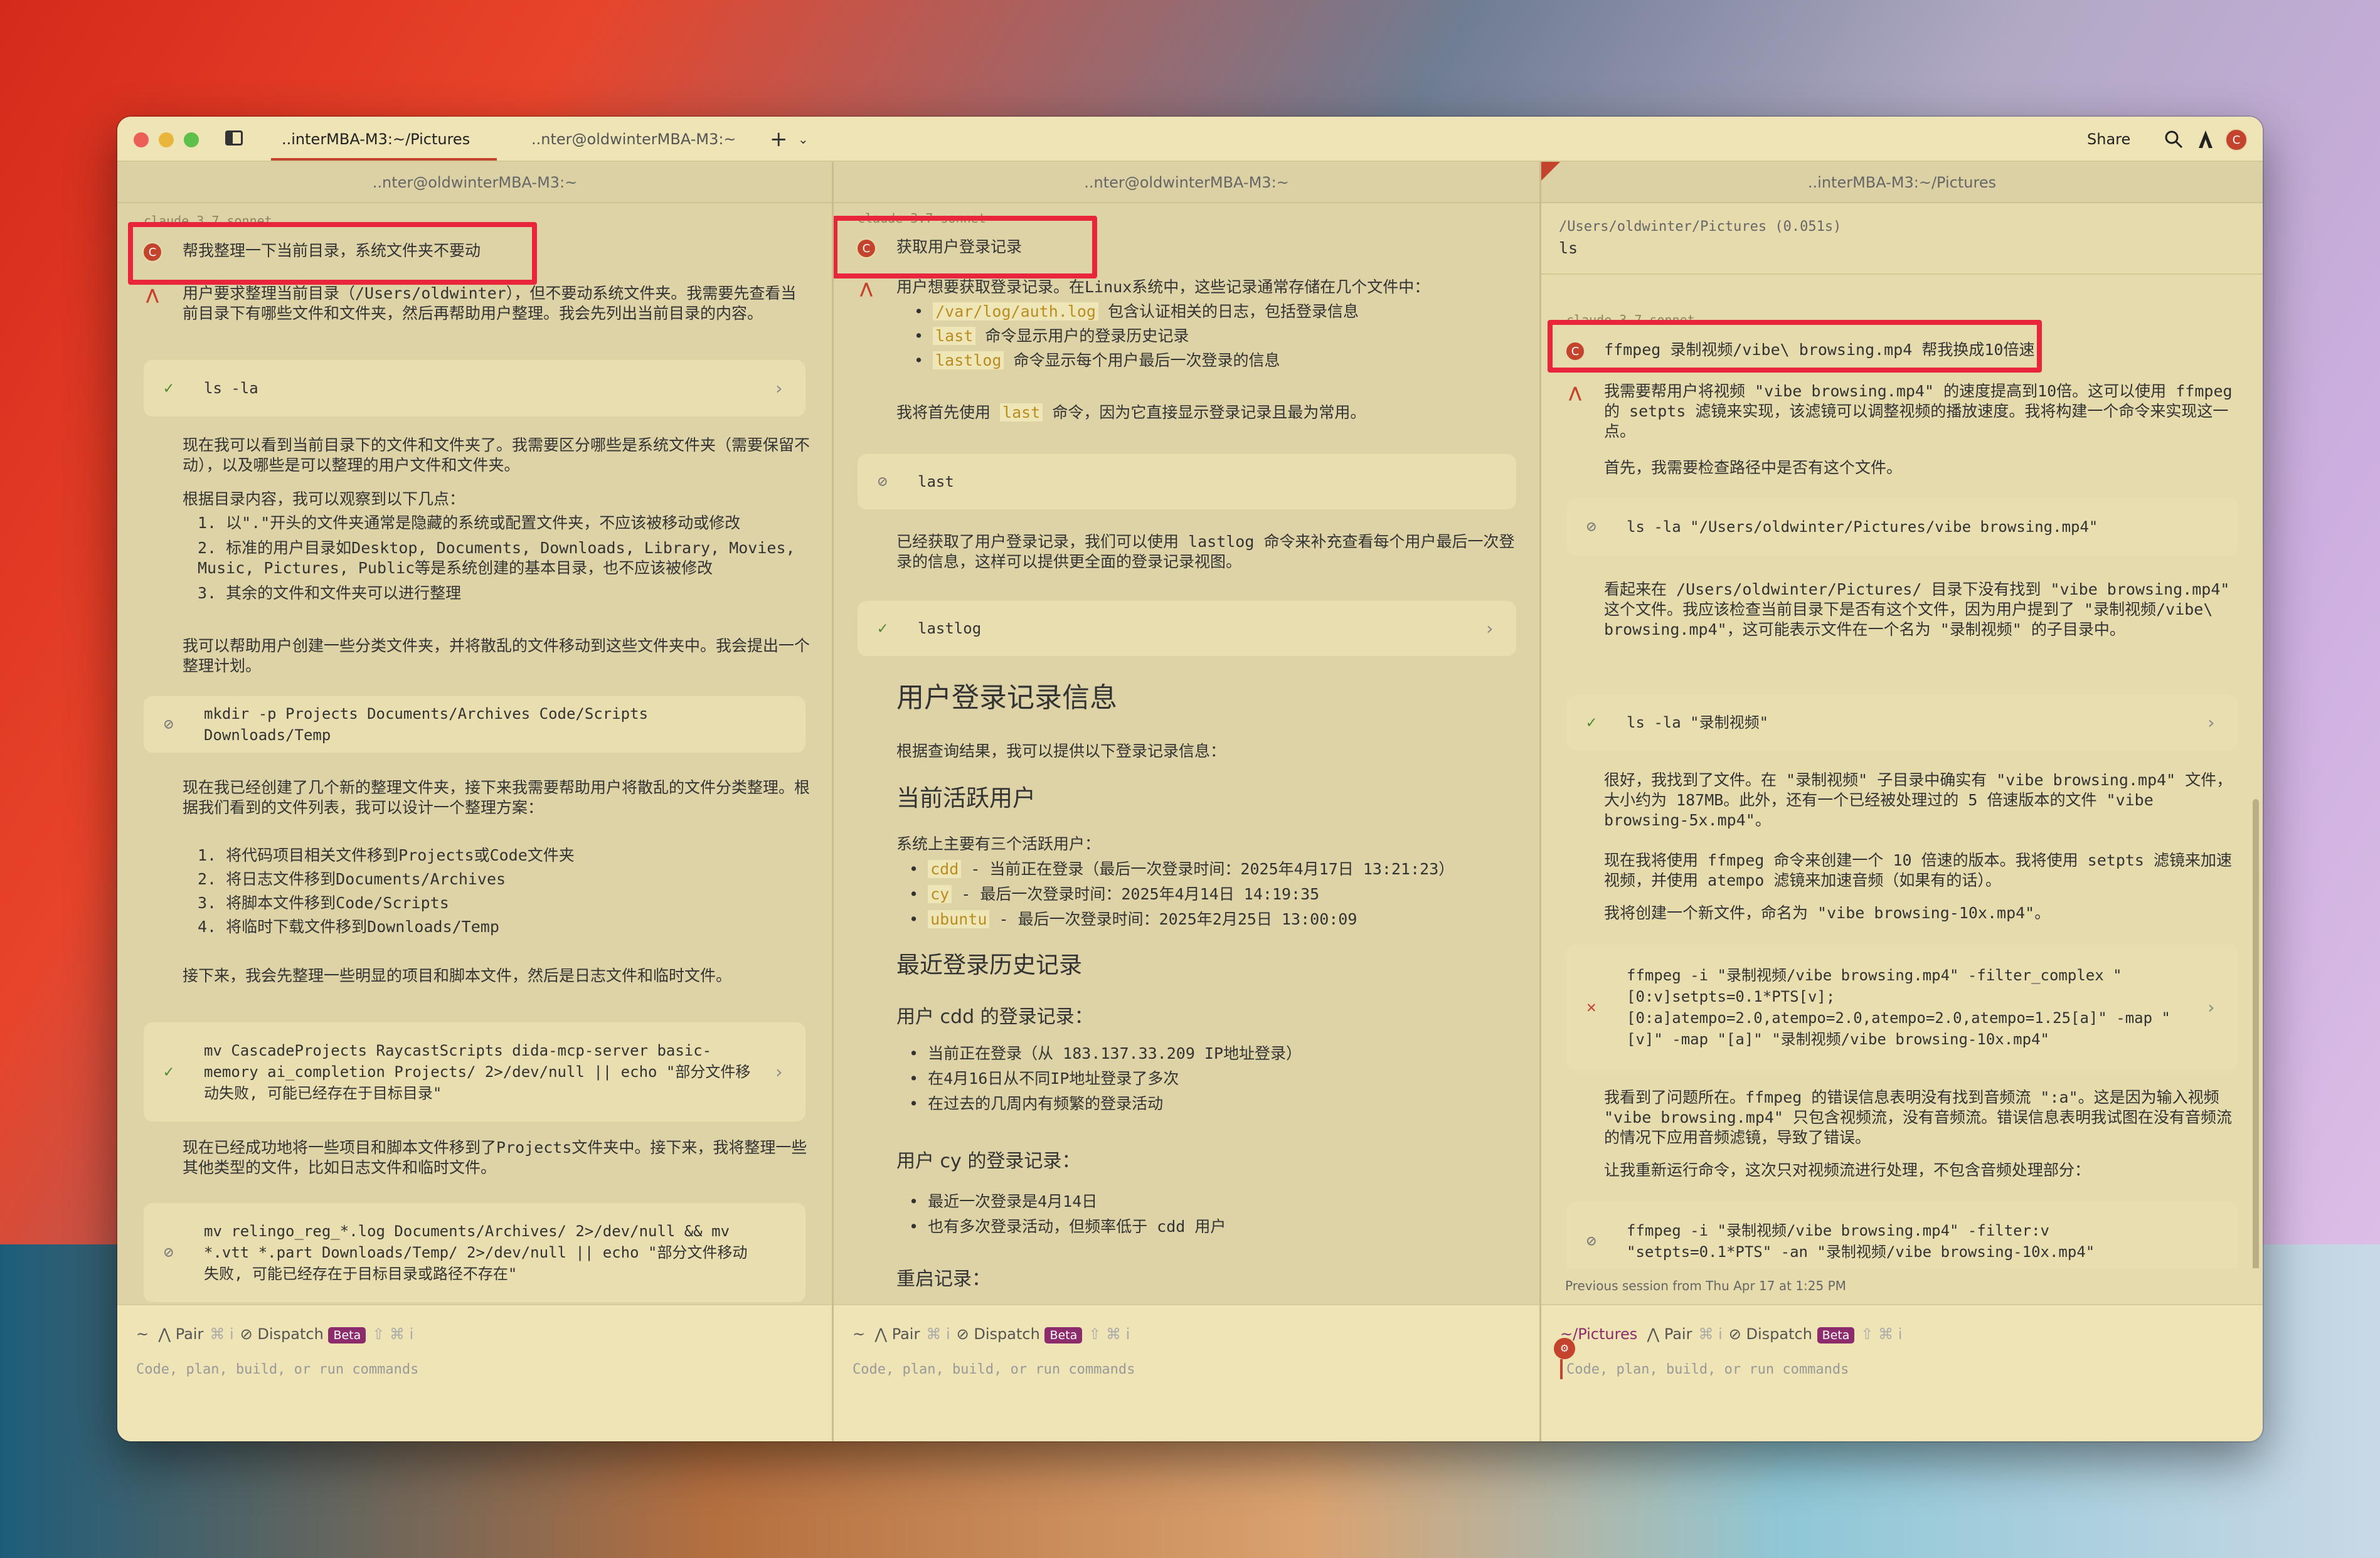 The width and height of the screenshot is (2380, 1558). Describe the element at coordinates (324, 499) in the screenshot. I see `agent-message: 根据目录内容，我可以观察到以下几点：` at that location.